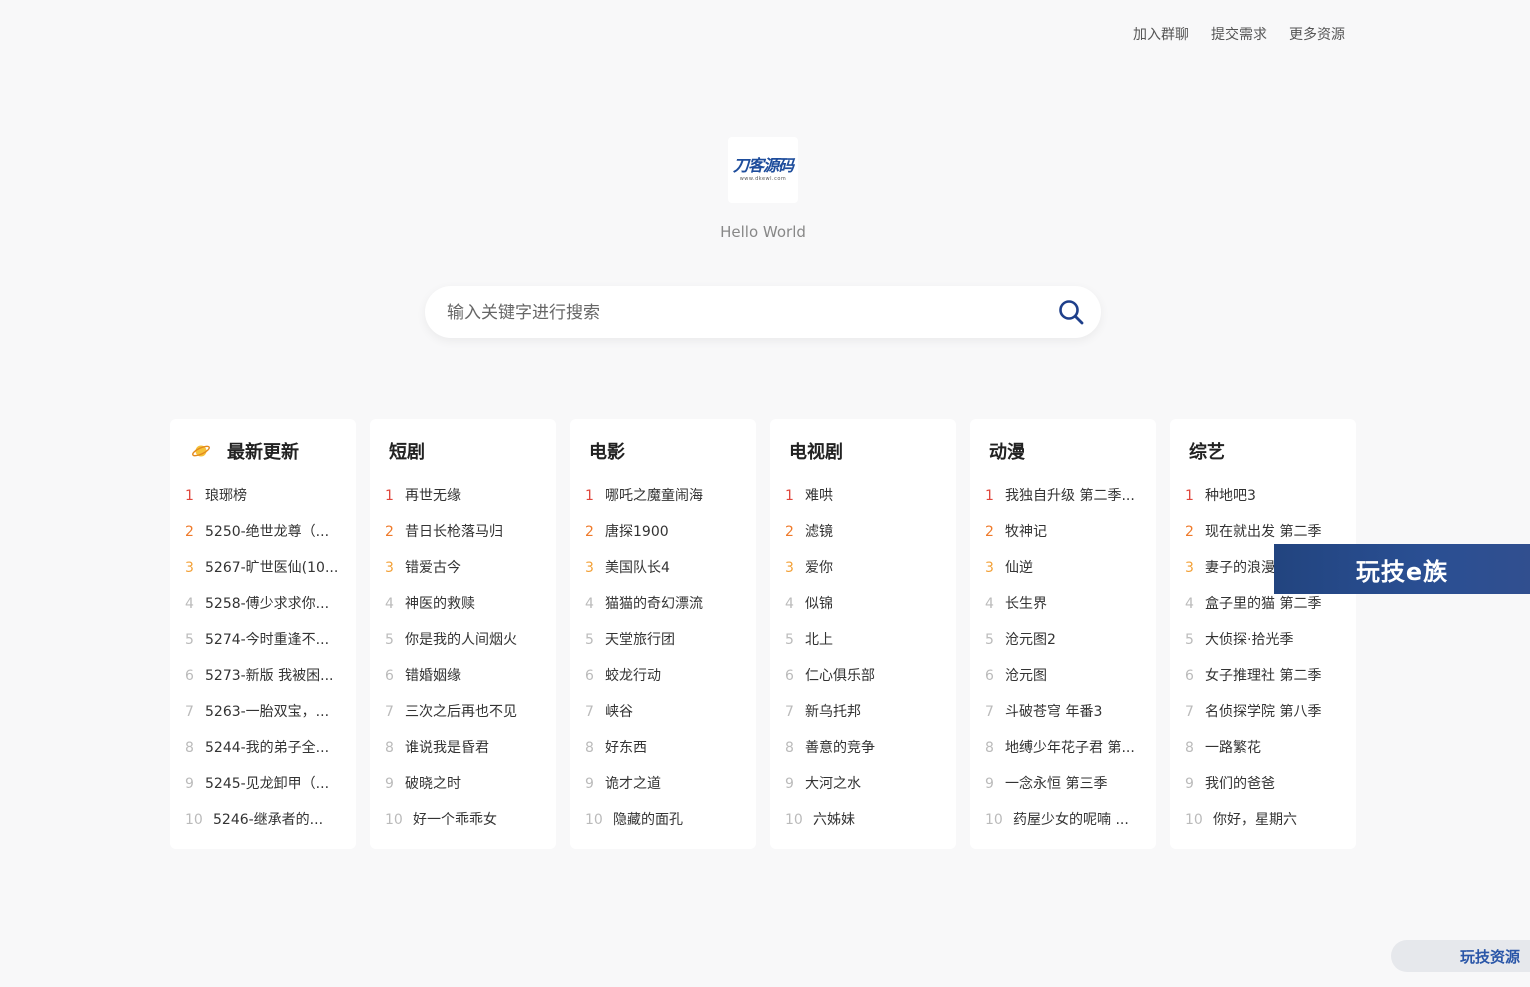 This screenshot has height=987, width=1530. I want to click on list-item: 9 大河之水, so click(863, 784).